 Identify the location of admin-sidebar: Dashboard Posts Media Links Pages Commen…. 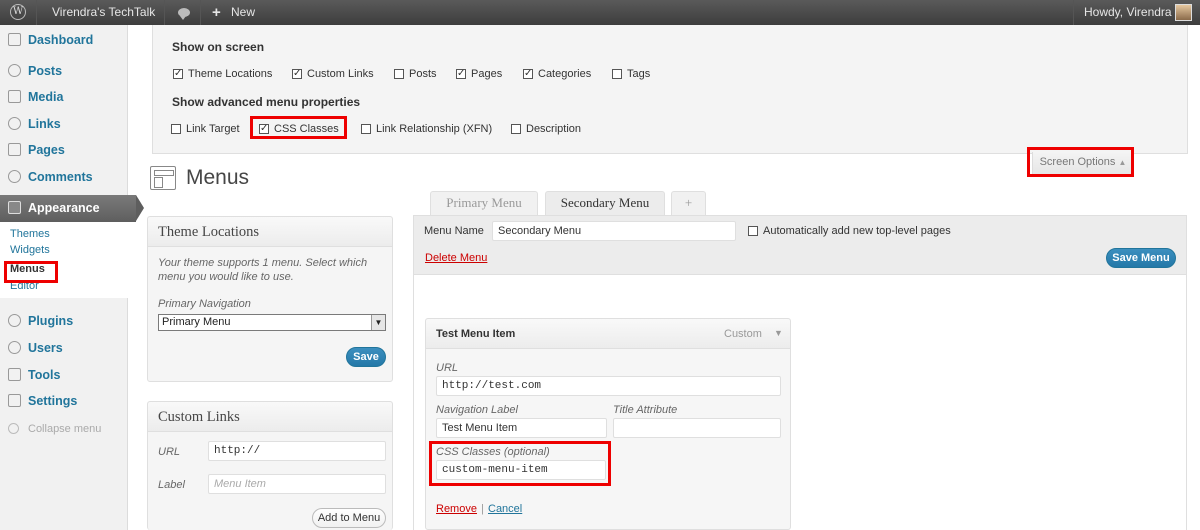
(72, 277).